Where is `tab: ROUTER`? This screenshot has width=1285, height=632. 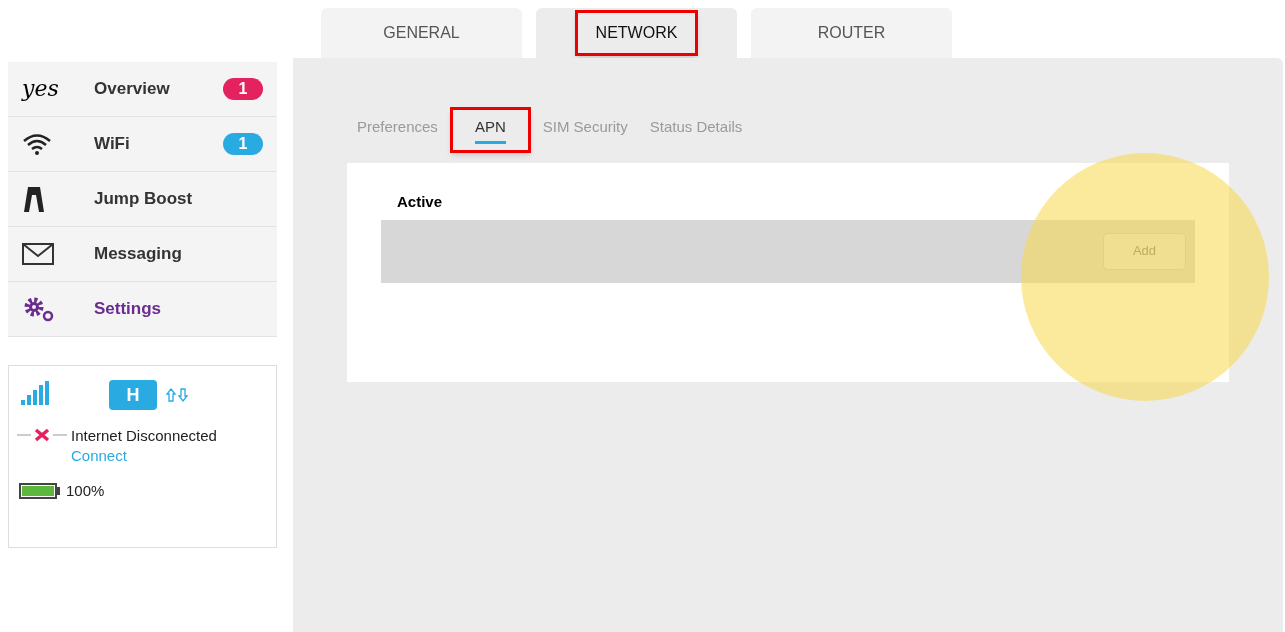
tab: ROUTER is located at coordinates (851, 33).